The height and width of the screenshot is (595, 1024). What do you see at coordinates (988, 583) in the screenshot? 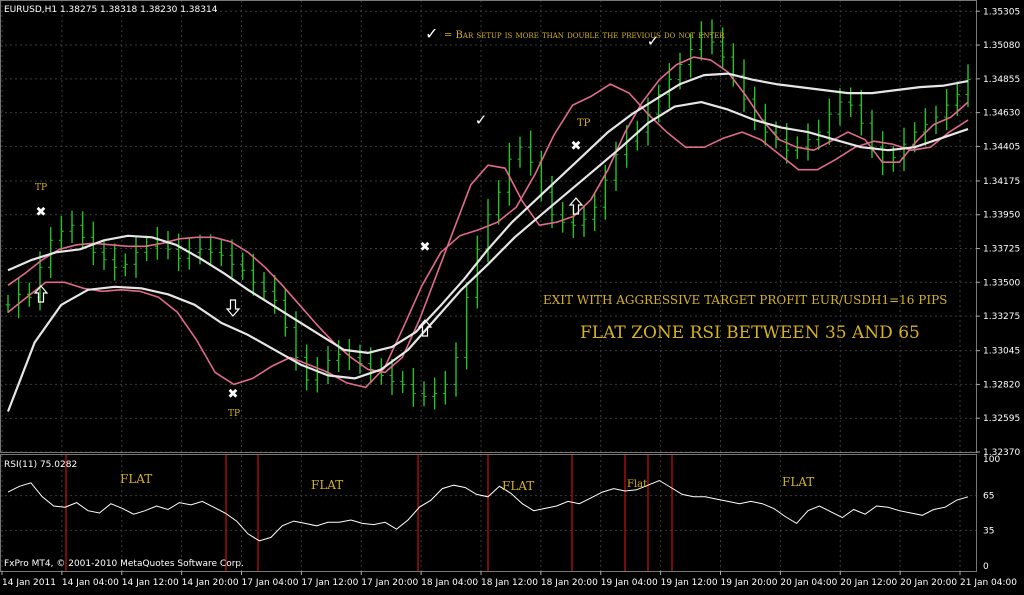
I see `time-axis-label: 21 Jan 04:00` at bounding box center [988, 583].